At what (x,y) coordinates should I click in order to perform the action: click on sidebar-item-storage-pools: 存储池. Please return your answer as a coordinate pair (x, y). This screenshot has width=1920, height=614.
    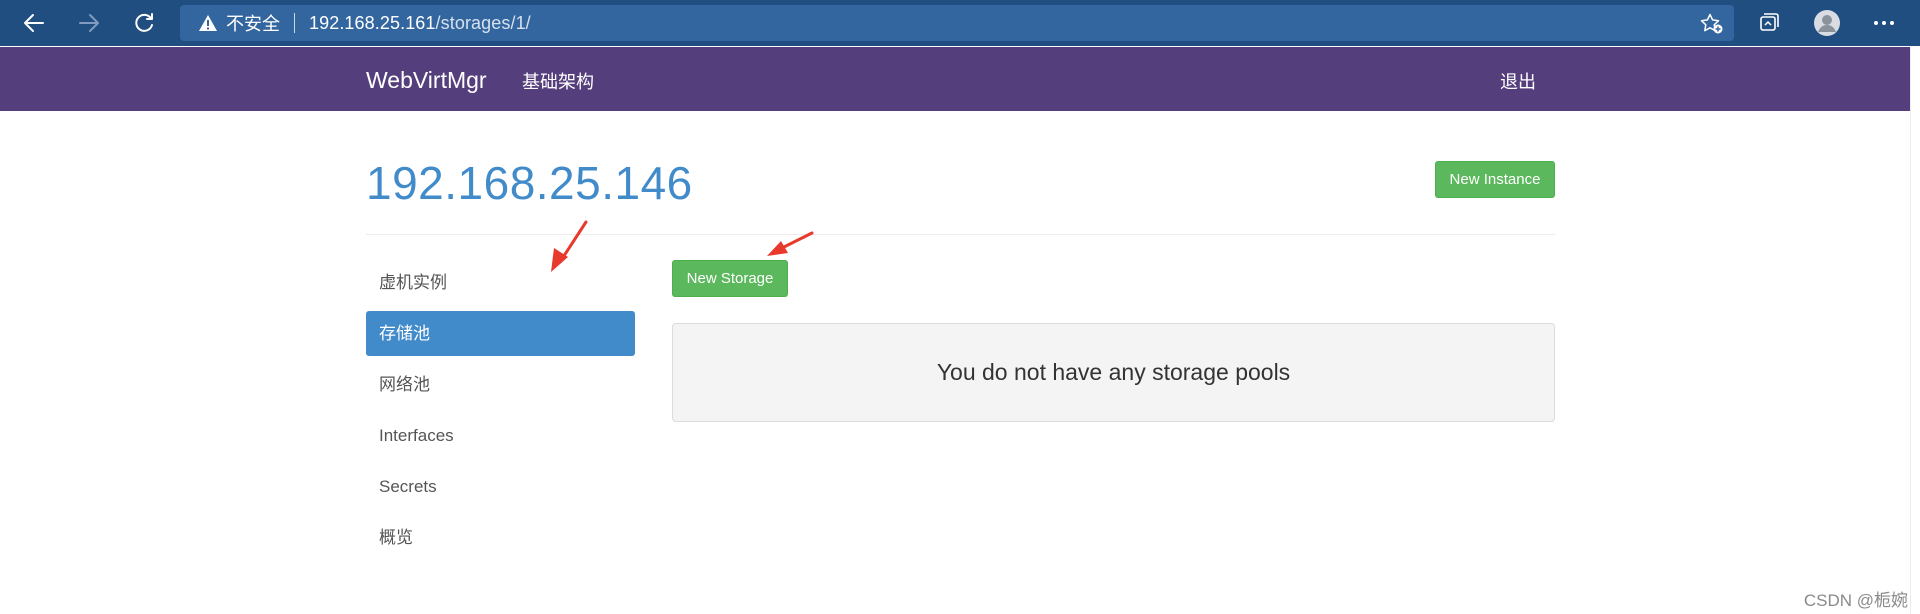
    Looking at the image, I should click on (500, 333).